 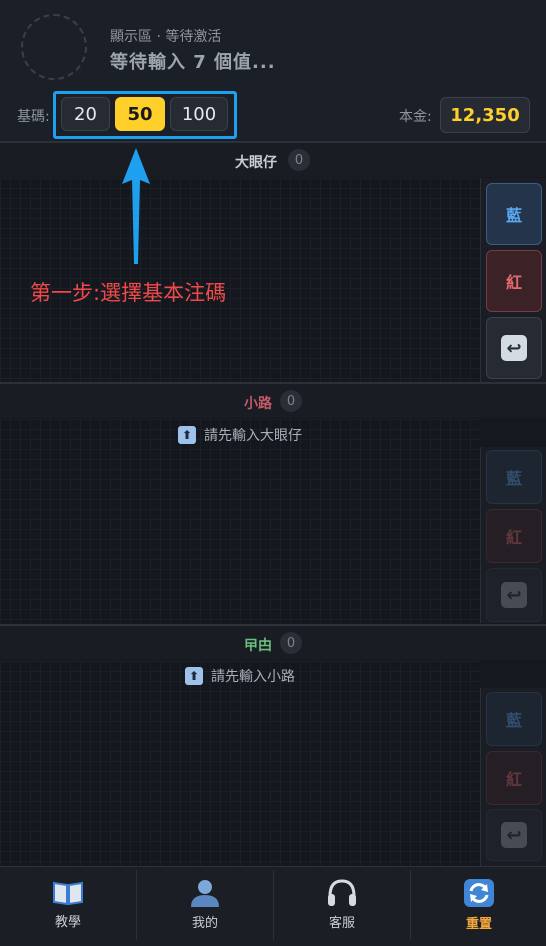 What do you see at coordinates (140, 114) in the screenshot?
I see `base-chip-50: 50` at bounding box center [140, 114].